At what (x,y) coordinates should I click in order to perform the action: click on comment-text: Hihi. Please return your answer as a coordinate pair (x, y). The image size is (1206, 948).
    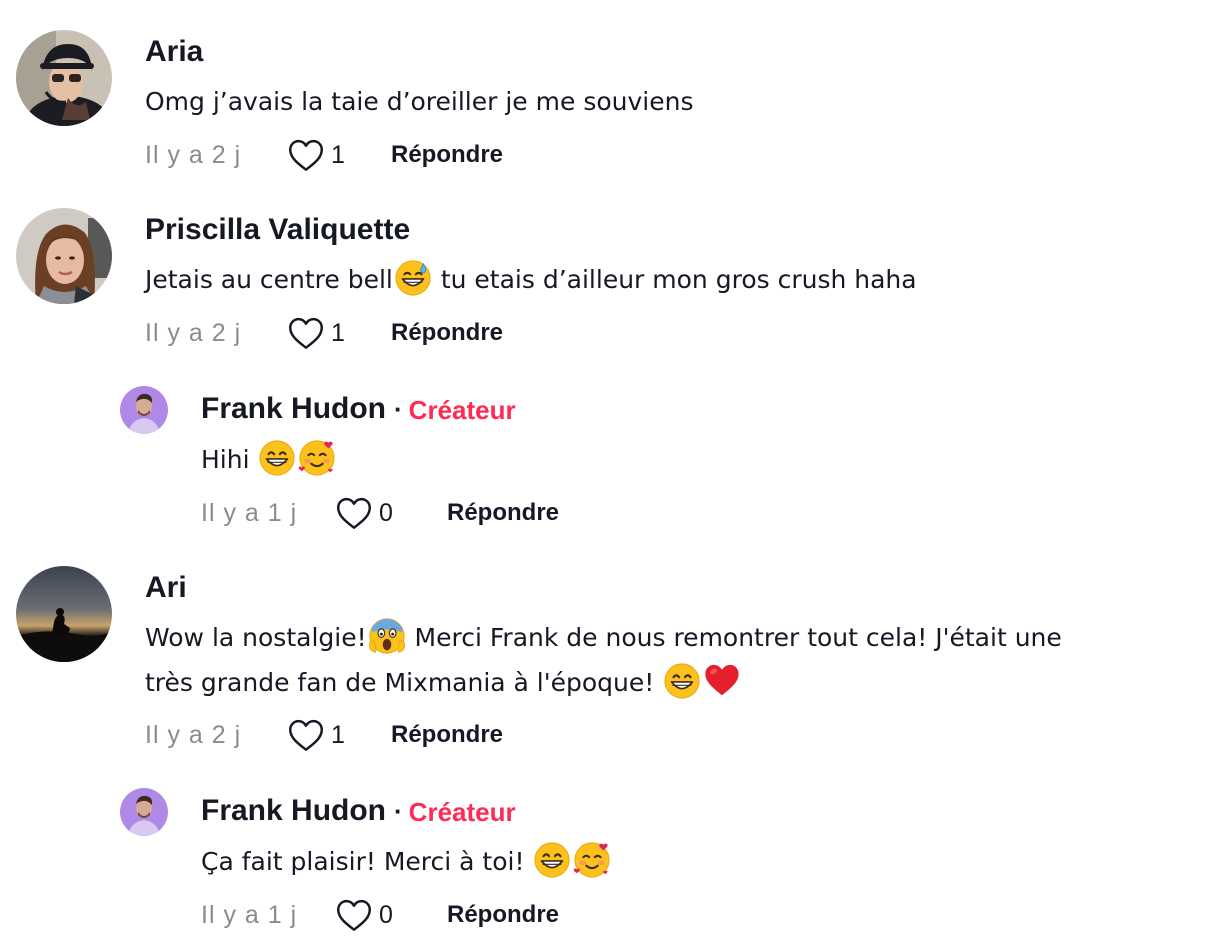
    Looking at the image, I should click on (269, 459).